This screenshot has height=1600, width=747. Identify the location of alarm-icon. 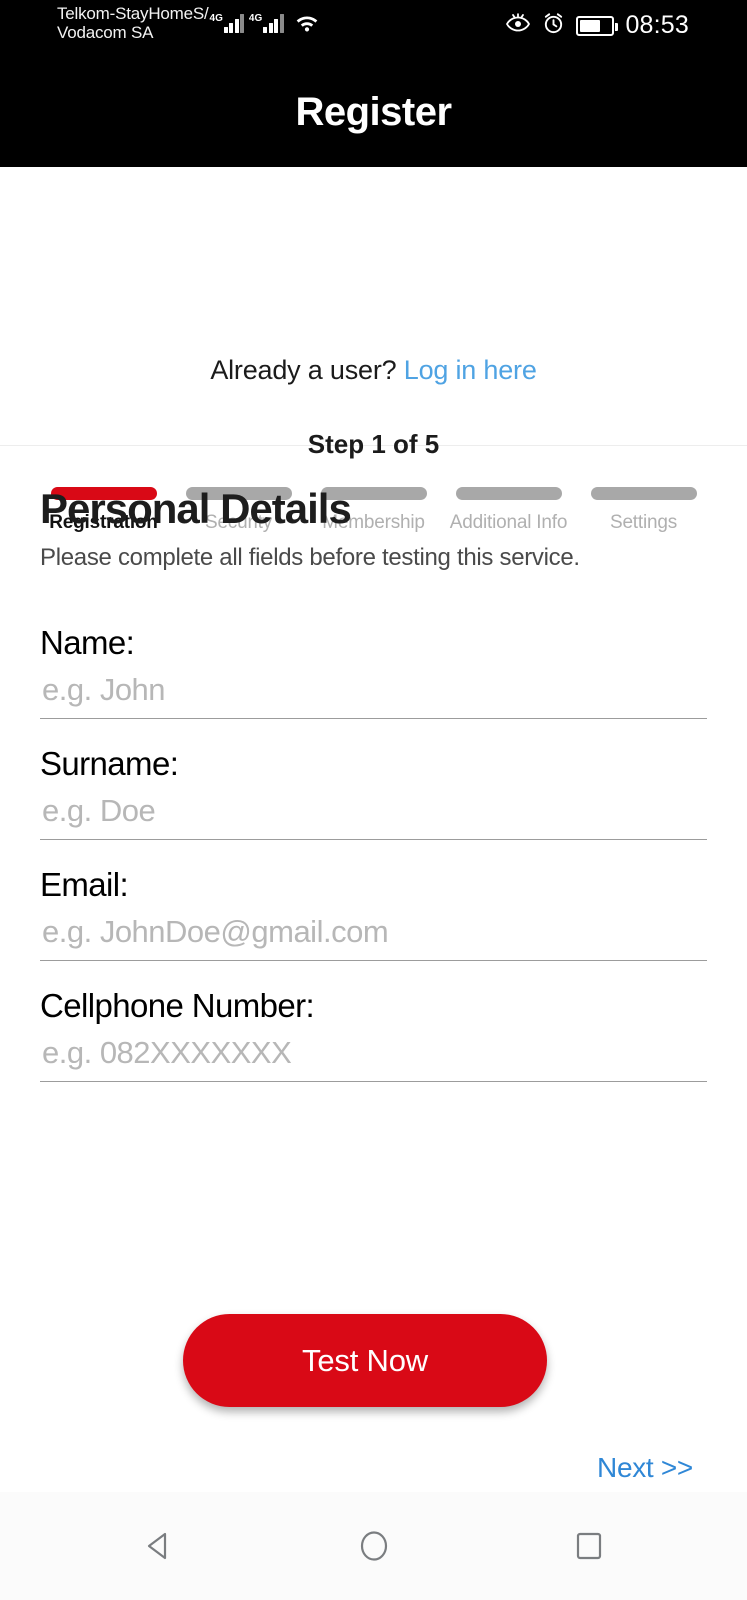
(553, 26).